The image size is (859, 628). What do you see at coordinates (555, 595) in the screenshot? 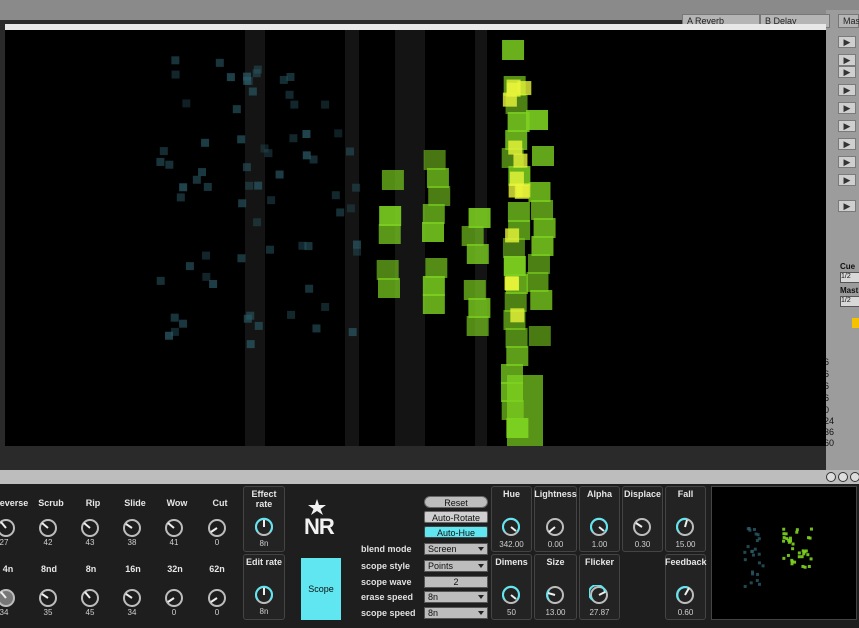
I see `size-knob` at bounding box center [555, 595].